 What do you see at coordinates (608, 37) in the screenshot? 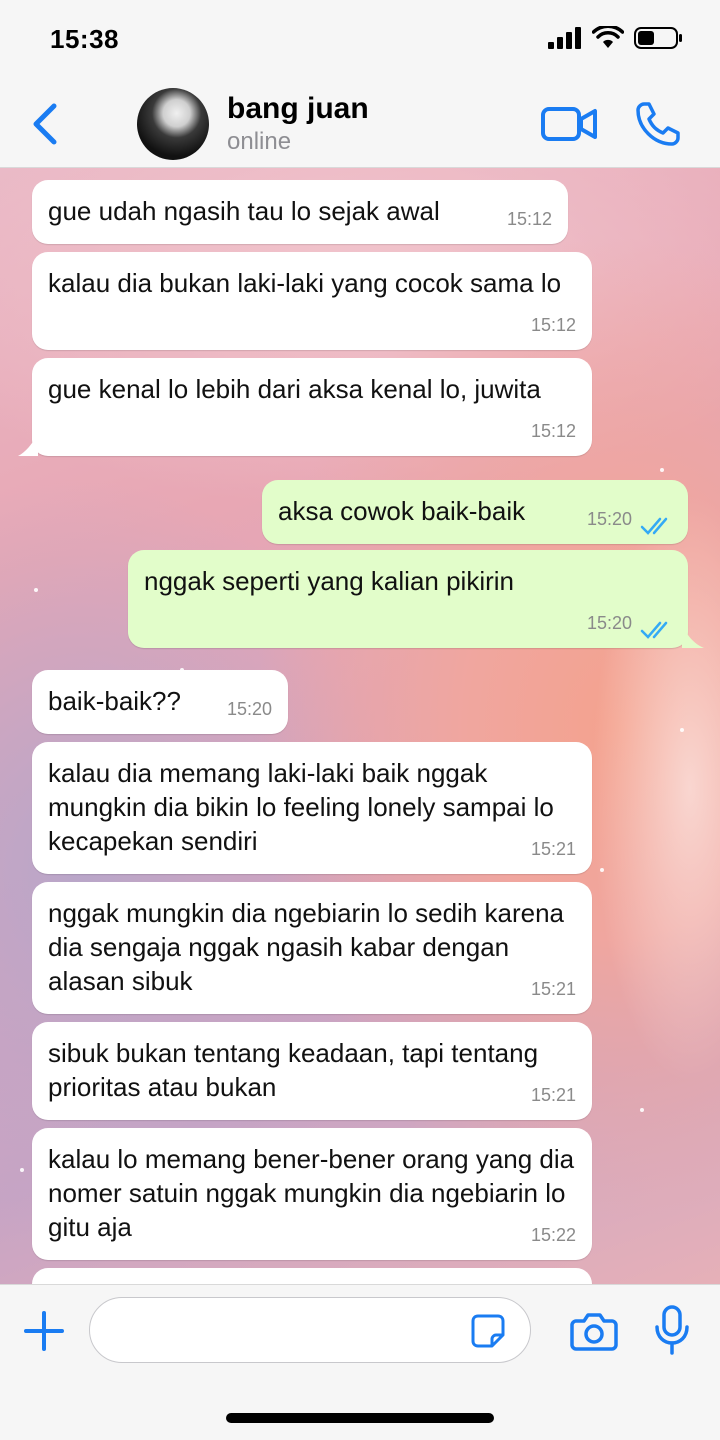
I see `wifi-icon` at bounding box center [608, 37].